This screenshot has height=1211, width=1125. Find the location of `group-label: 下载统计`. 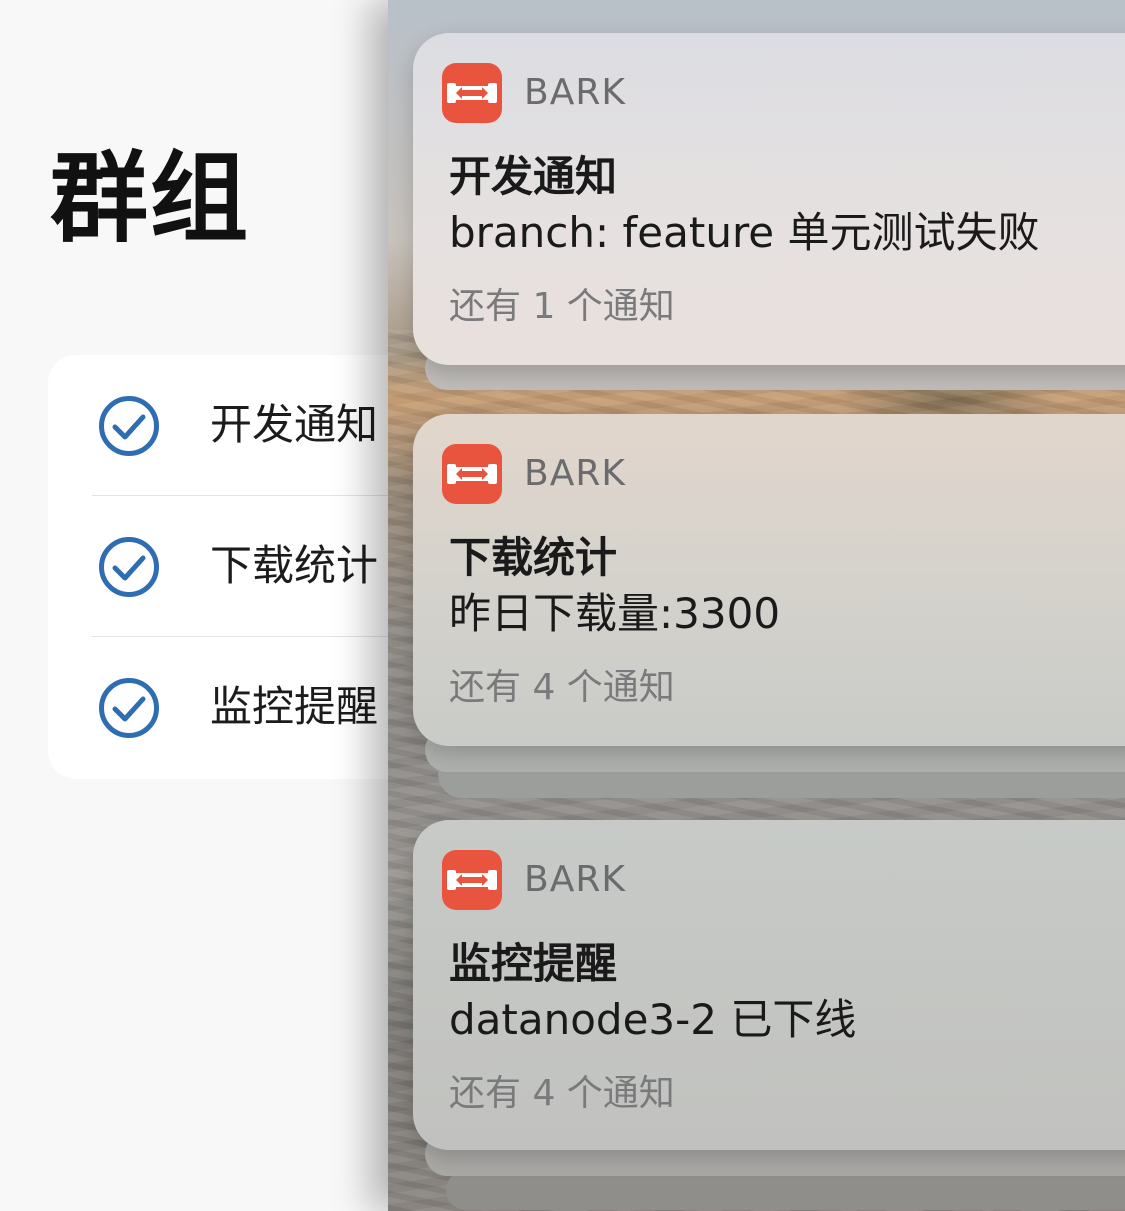

group-label: 下载统计 is located at coordinates (294, 565).